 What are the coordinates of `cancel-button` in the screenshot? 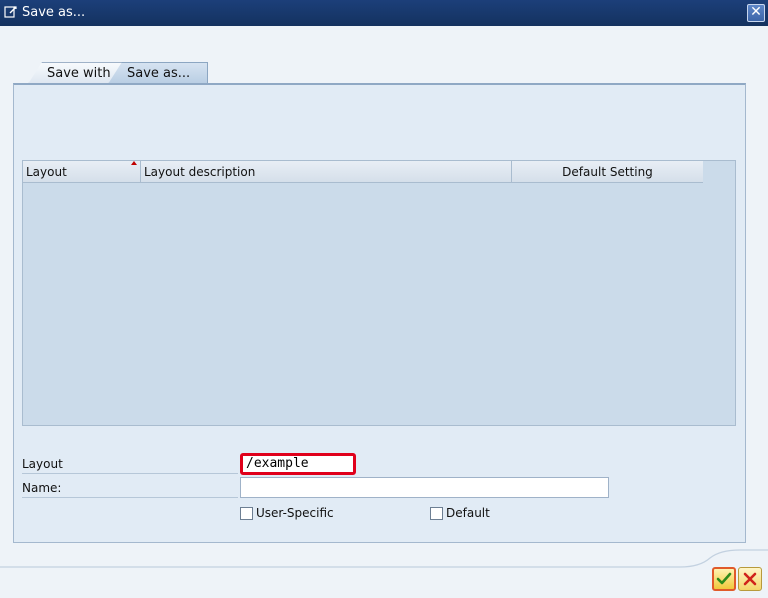 It's located at (750, 579).